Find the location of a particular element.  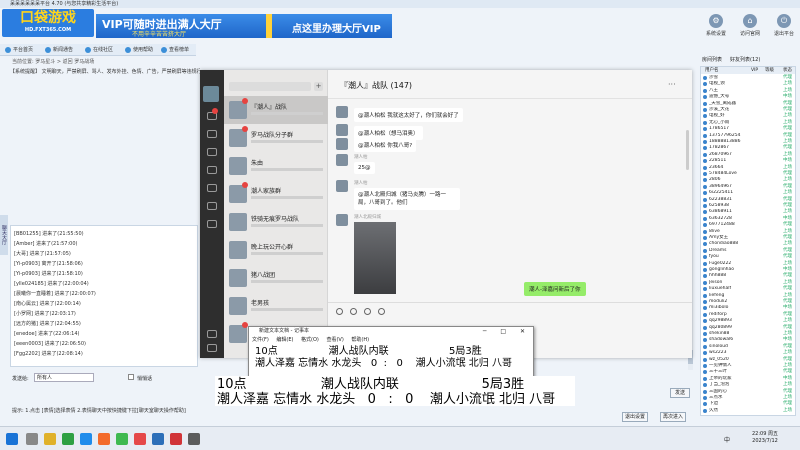

list-item: 『潮人』战队 is located at coordinates (276, 110).